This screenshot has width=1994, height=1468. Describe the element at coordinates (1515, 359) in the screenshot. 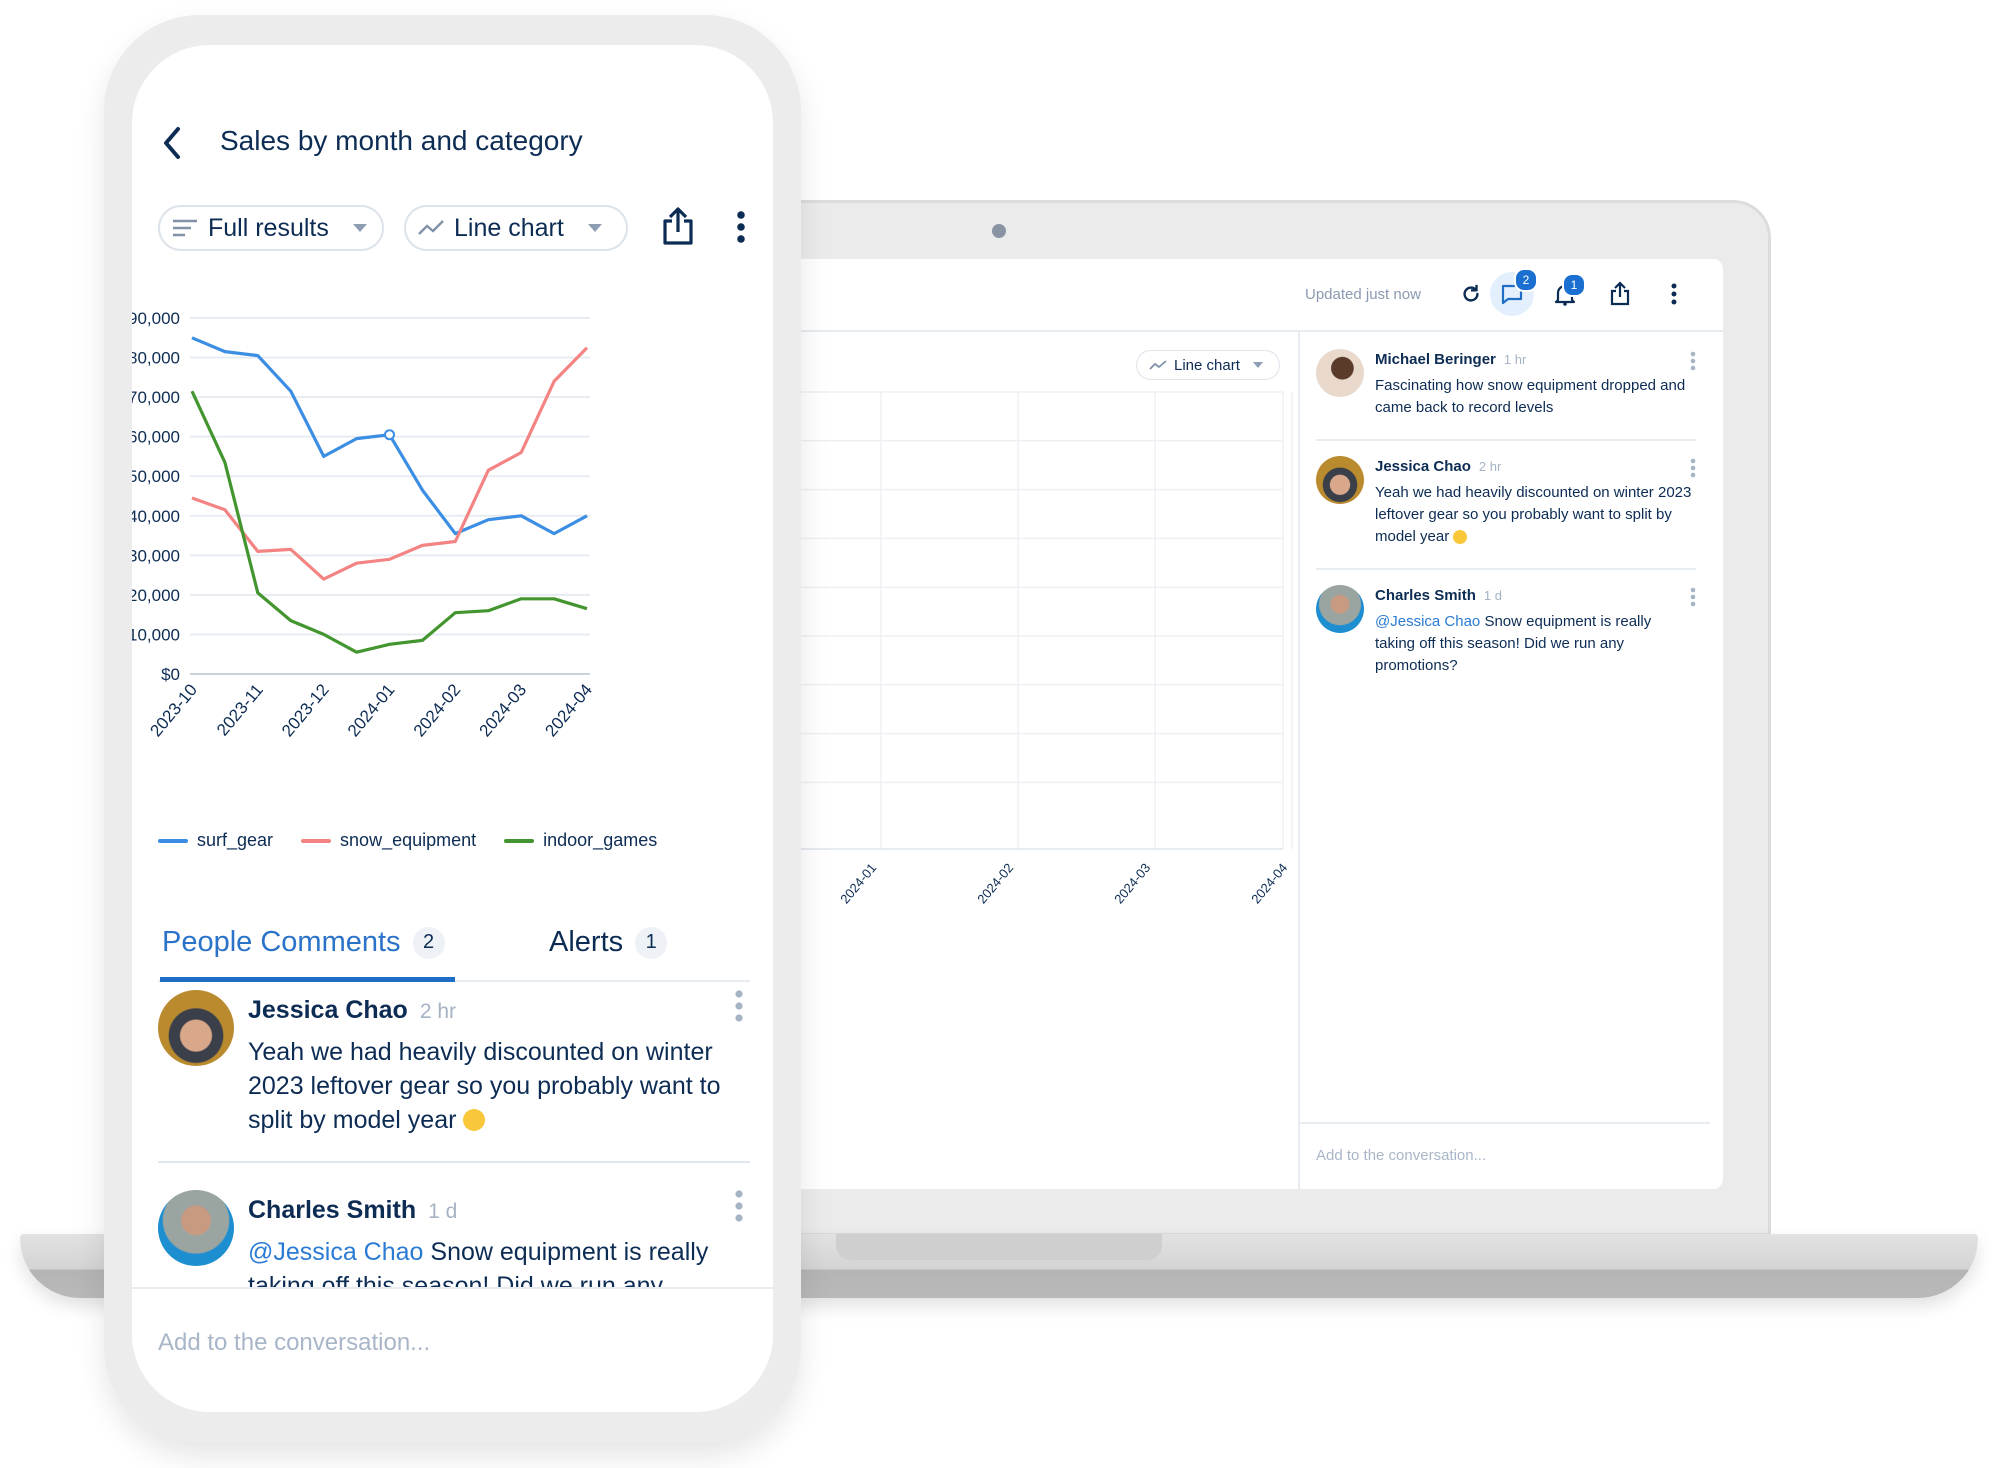

I see `comment-time: 1 hr` at that location.